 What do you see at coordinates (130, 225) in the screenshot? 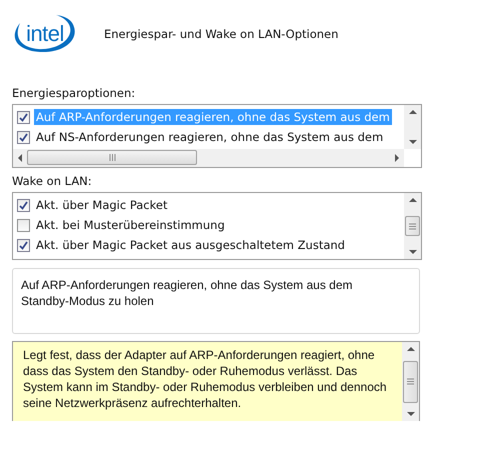
I see `option-label: Akt. bei Musterübereinstimmung` at bounding box center [130, 225].